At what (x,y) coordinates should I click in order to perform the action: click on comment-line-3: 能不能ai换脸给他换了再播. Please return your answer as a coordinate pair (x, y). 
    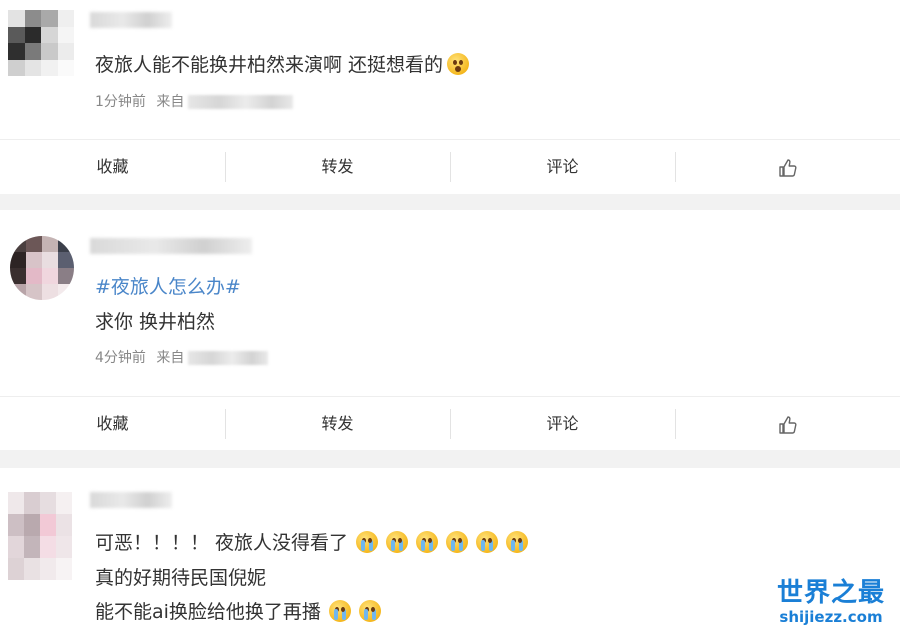
    Looking at the image, I should click on (238, 612).